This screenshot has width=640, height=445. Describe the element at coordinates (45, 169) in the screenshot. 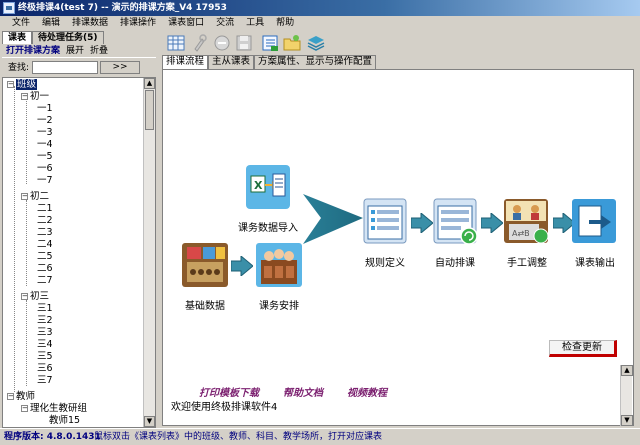

I see `tree-item: 一6` at that location.